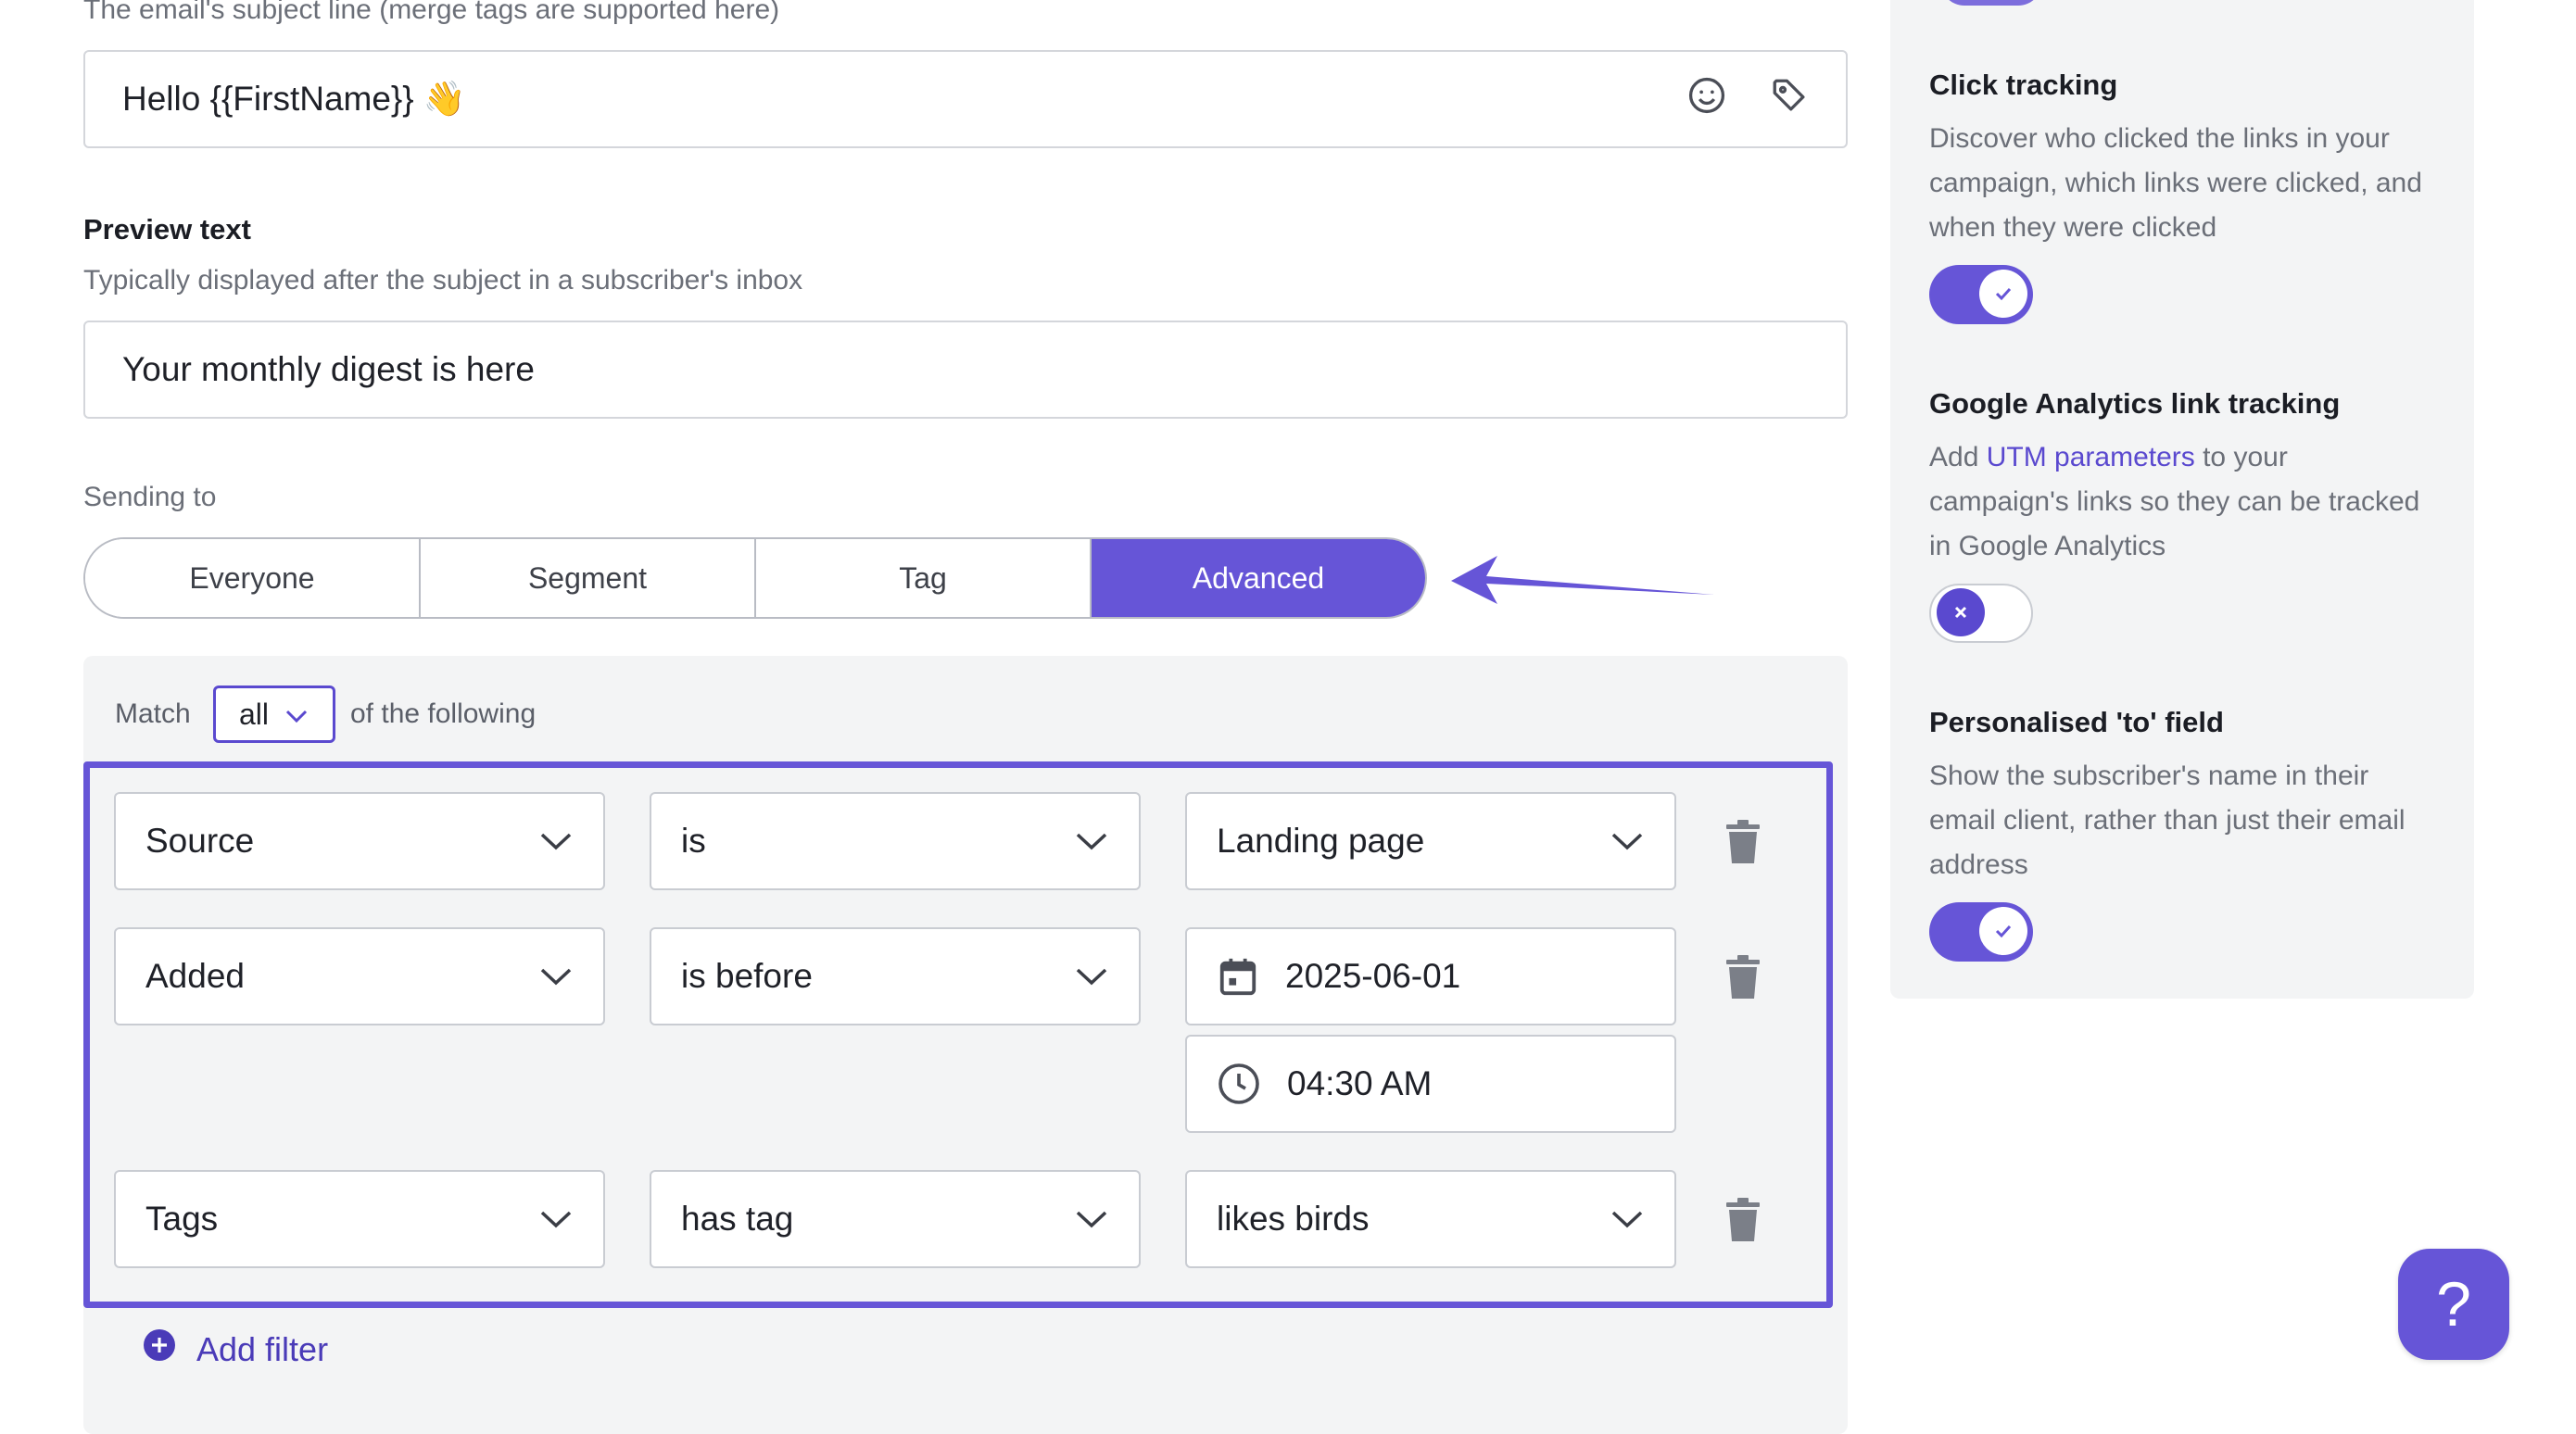 The image size is (2576, 1434). I want to click on match-prefix: Match, so click(153, 713).